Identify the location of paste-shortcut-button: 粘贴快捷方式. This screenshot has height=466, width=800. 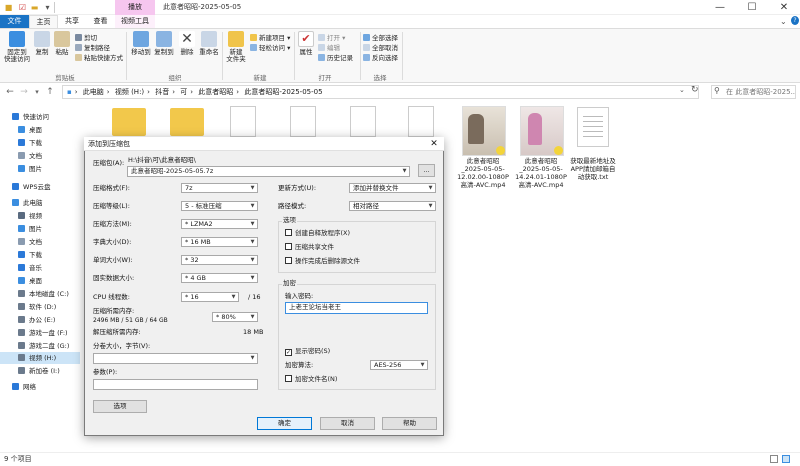
(99, 58).